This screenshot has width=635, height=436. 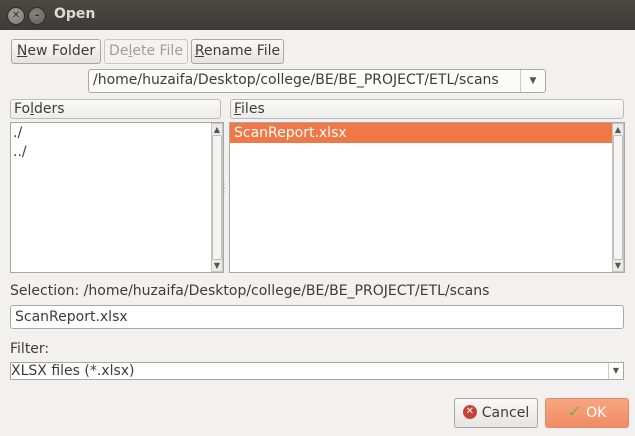 What do you see at coordinates (117, 133) in the screenshot?
I see `list-item: ./` at bounding box center [117, 133].